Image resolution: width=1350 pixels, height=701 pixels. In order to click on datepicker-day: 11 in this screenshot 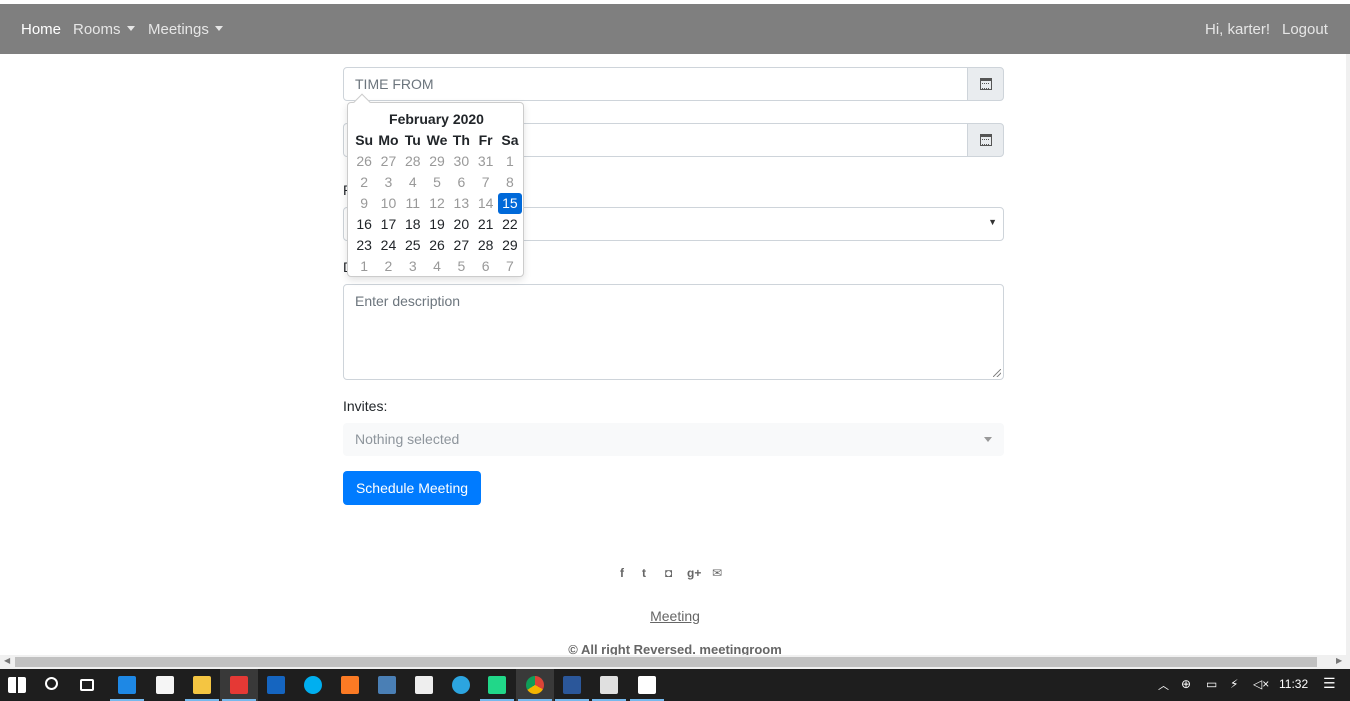, I will do `click(413, 203)`.